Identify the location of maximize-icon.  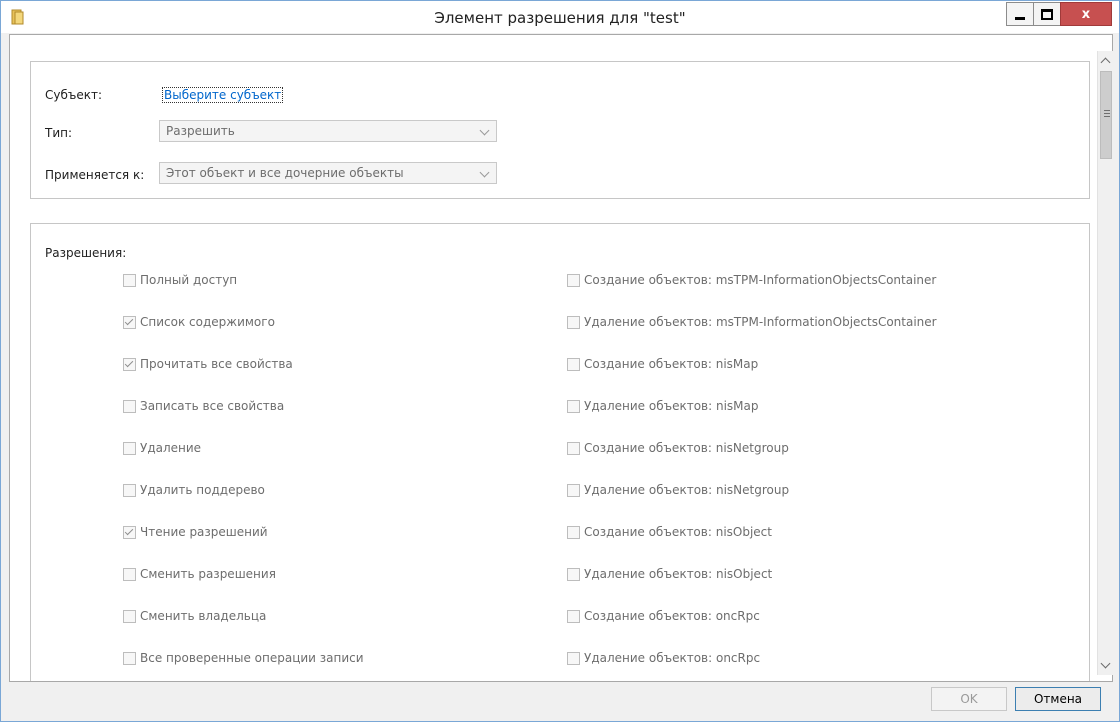
(1047, 14).